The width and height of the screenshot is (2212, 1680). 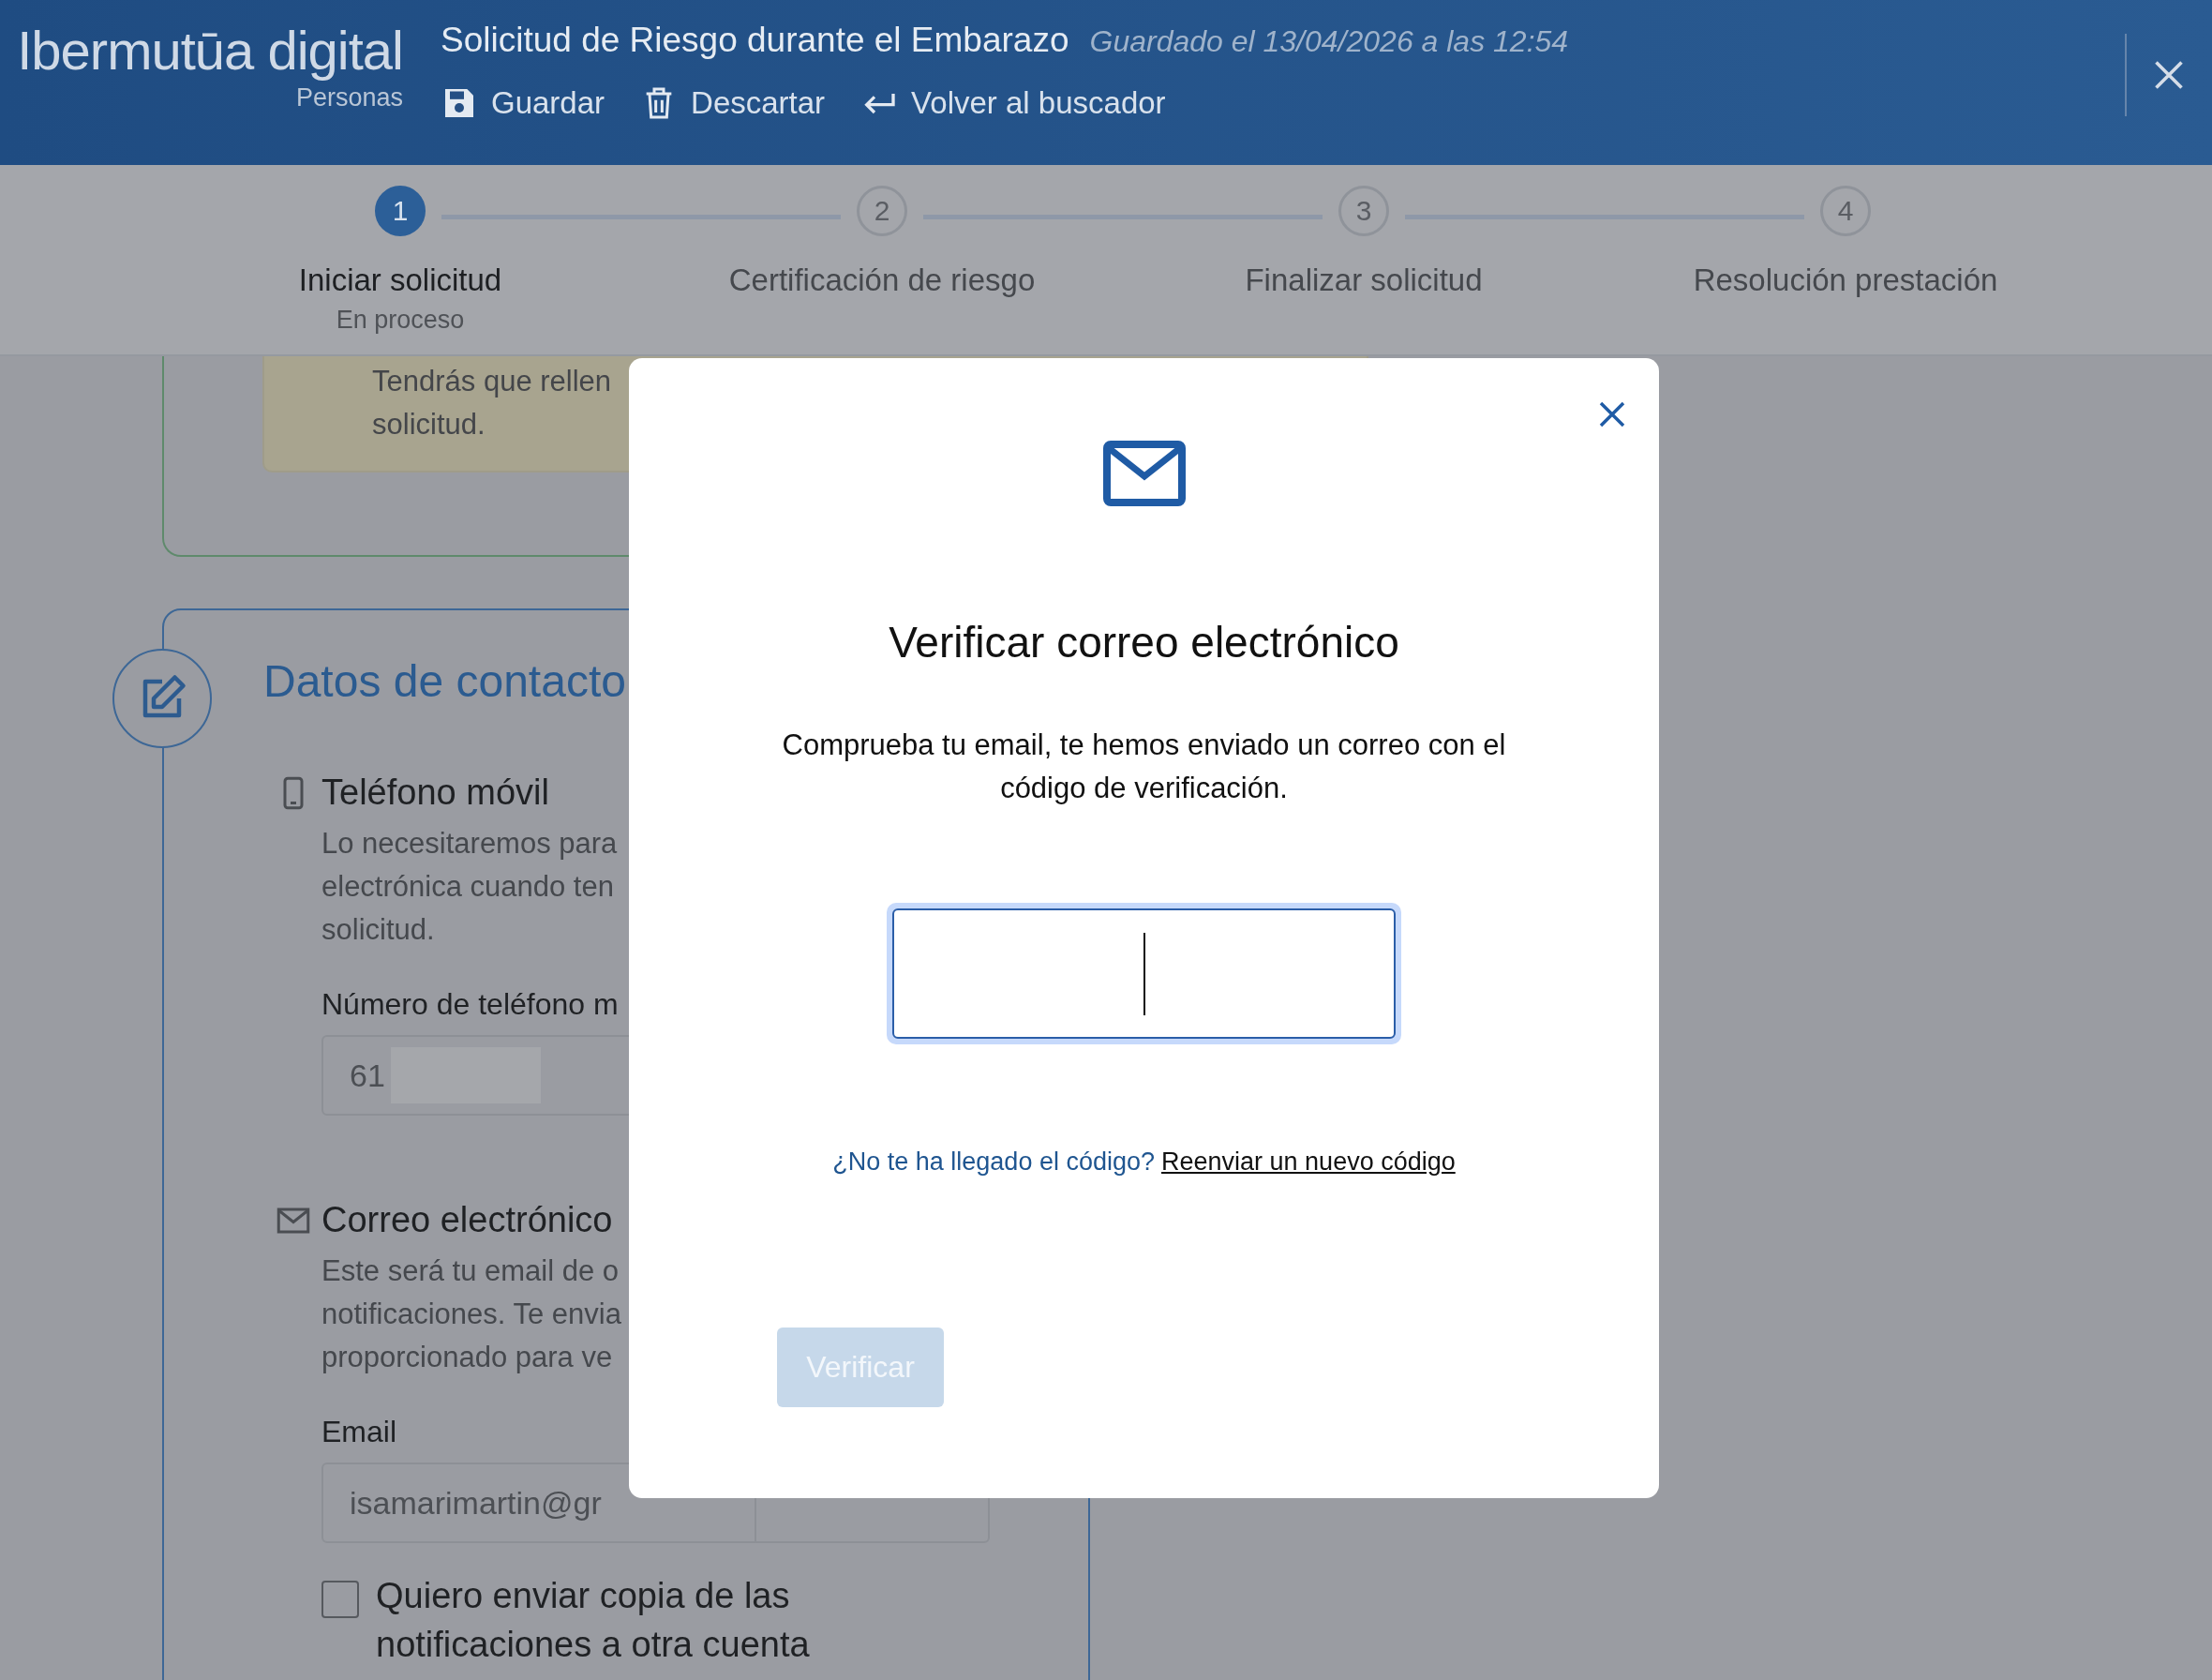 What do you see at coordinates (882, 211) in the screenshot?
I see `step-number: 2` at bounding box center [882, 211].